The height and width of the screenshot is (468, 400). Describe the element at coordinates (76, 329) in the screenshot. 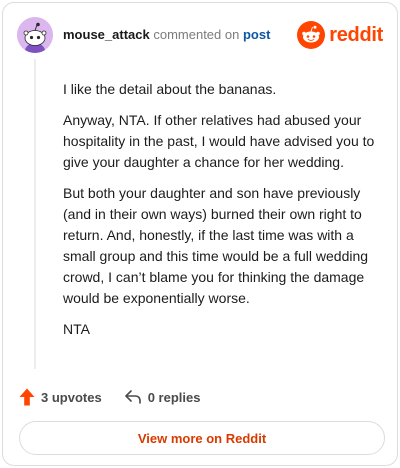

I see `comment-paragraph: NTA` at that location.